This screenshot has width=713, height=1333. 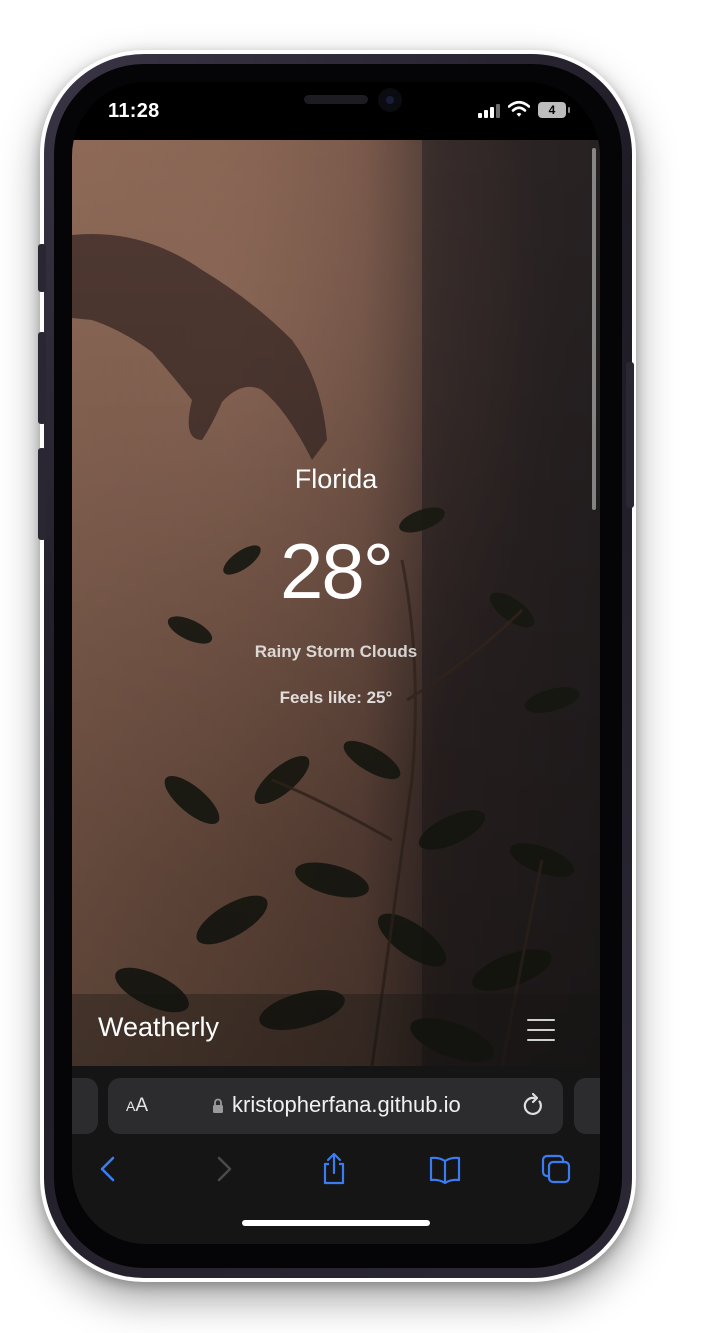 I want to click on text-size-button: AA, so click(x=137, y=1106).